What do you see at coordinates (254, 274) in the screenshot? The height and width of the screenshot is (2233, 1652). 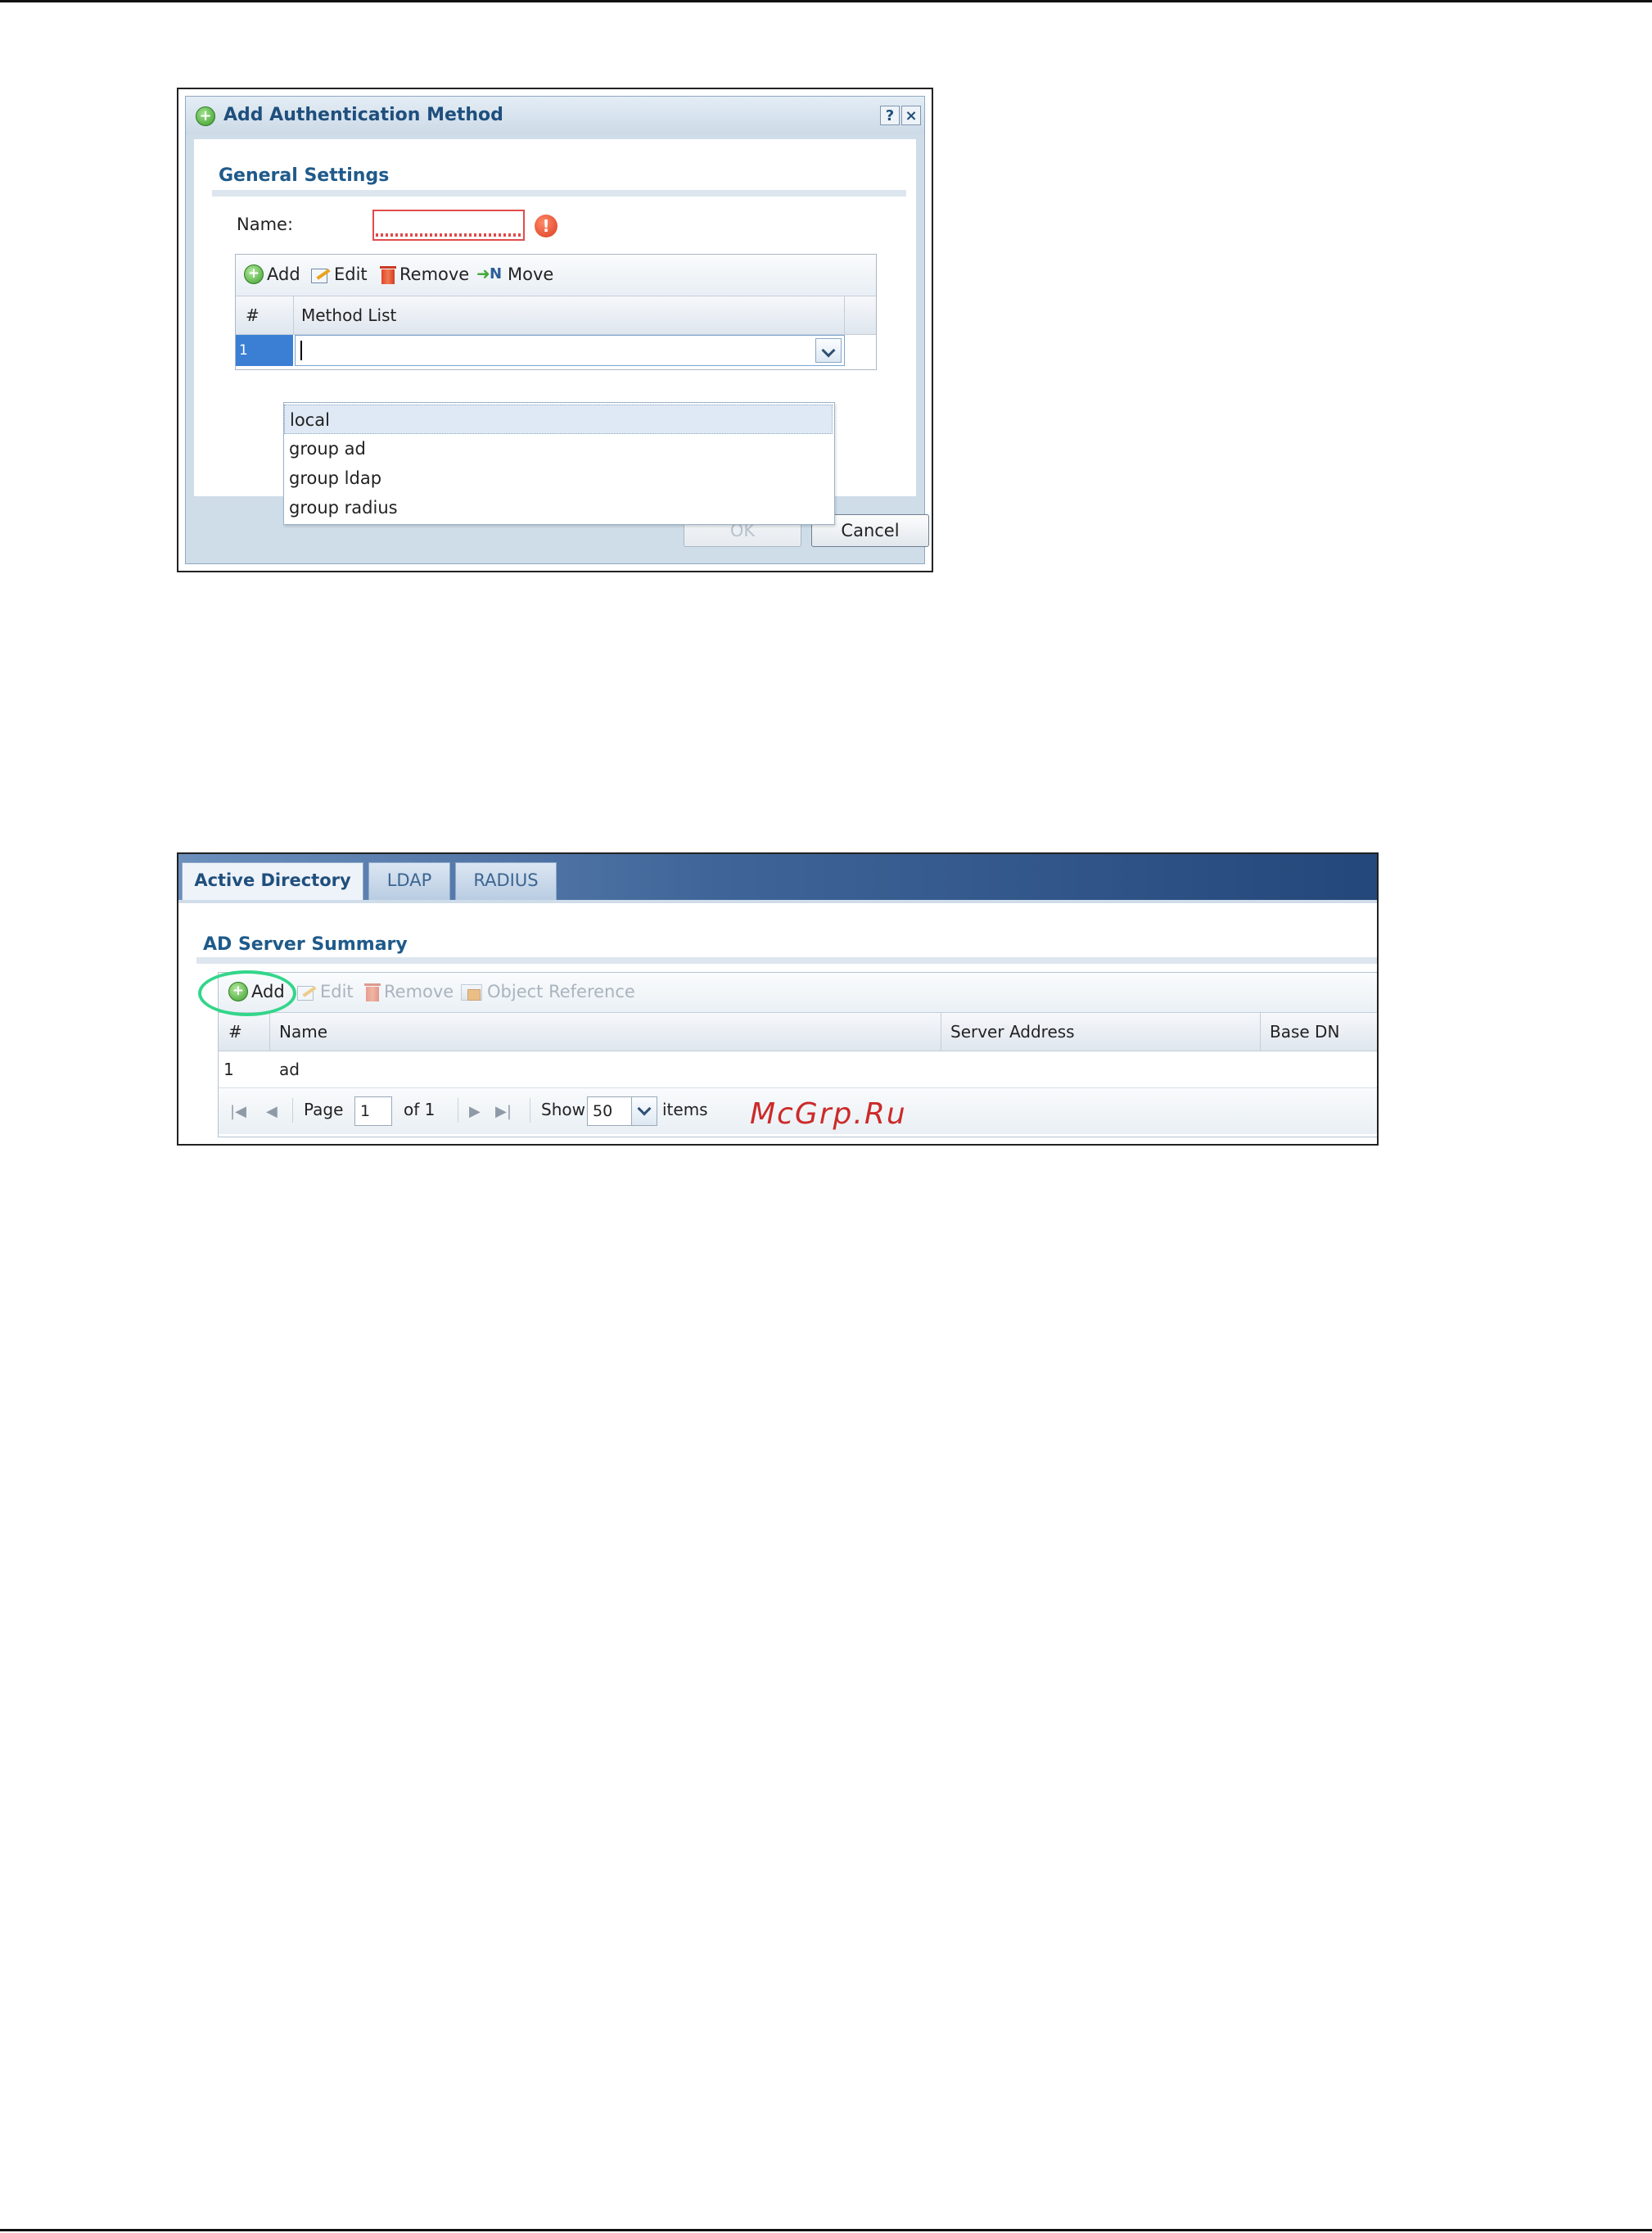 I see `add-icon: +` at bounding box center [254, 274].